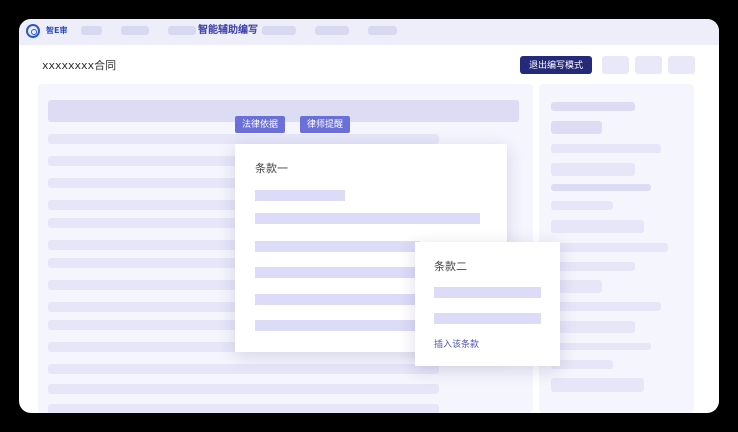 This screenshot has height=432, width=738. What do you see at coordinates (79, 65) in the screenshot?
I see `document-title: xxxxxxxx合同` at bounding box center [79, 65].